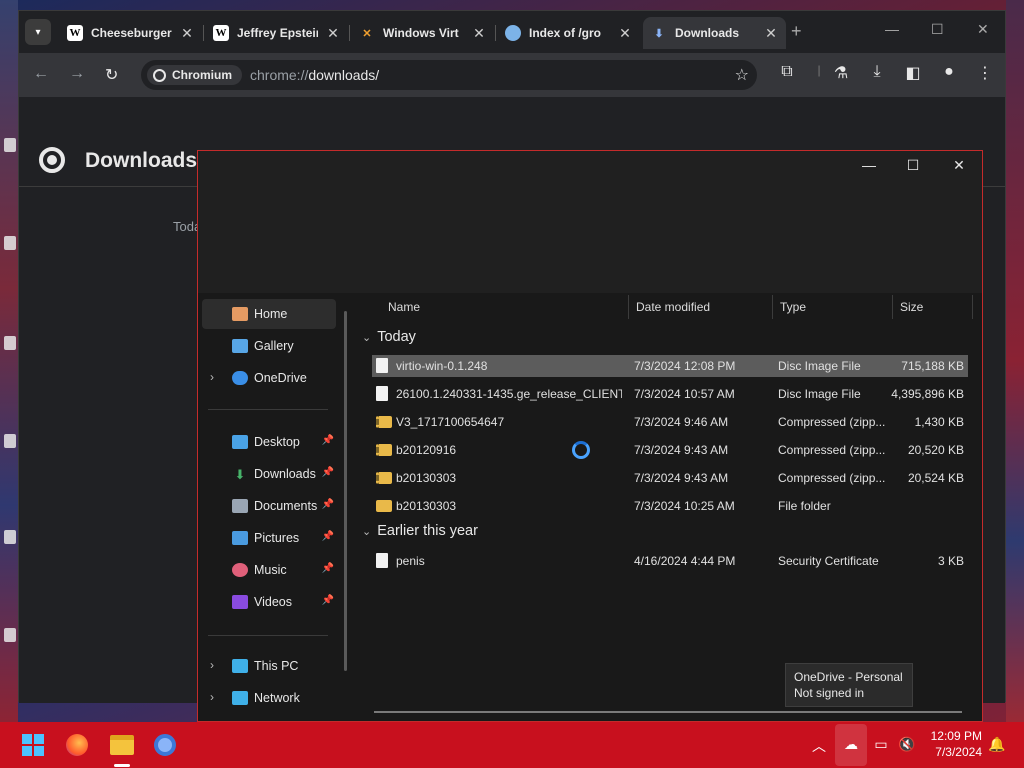 Image resolution: width=1024 pixels, height=768 pixels. I want to click on nav-item-pictures: Pictures 📌, so click(269, 538).